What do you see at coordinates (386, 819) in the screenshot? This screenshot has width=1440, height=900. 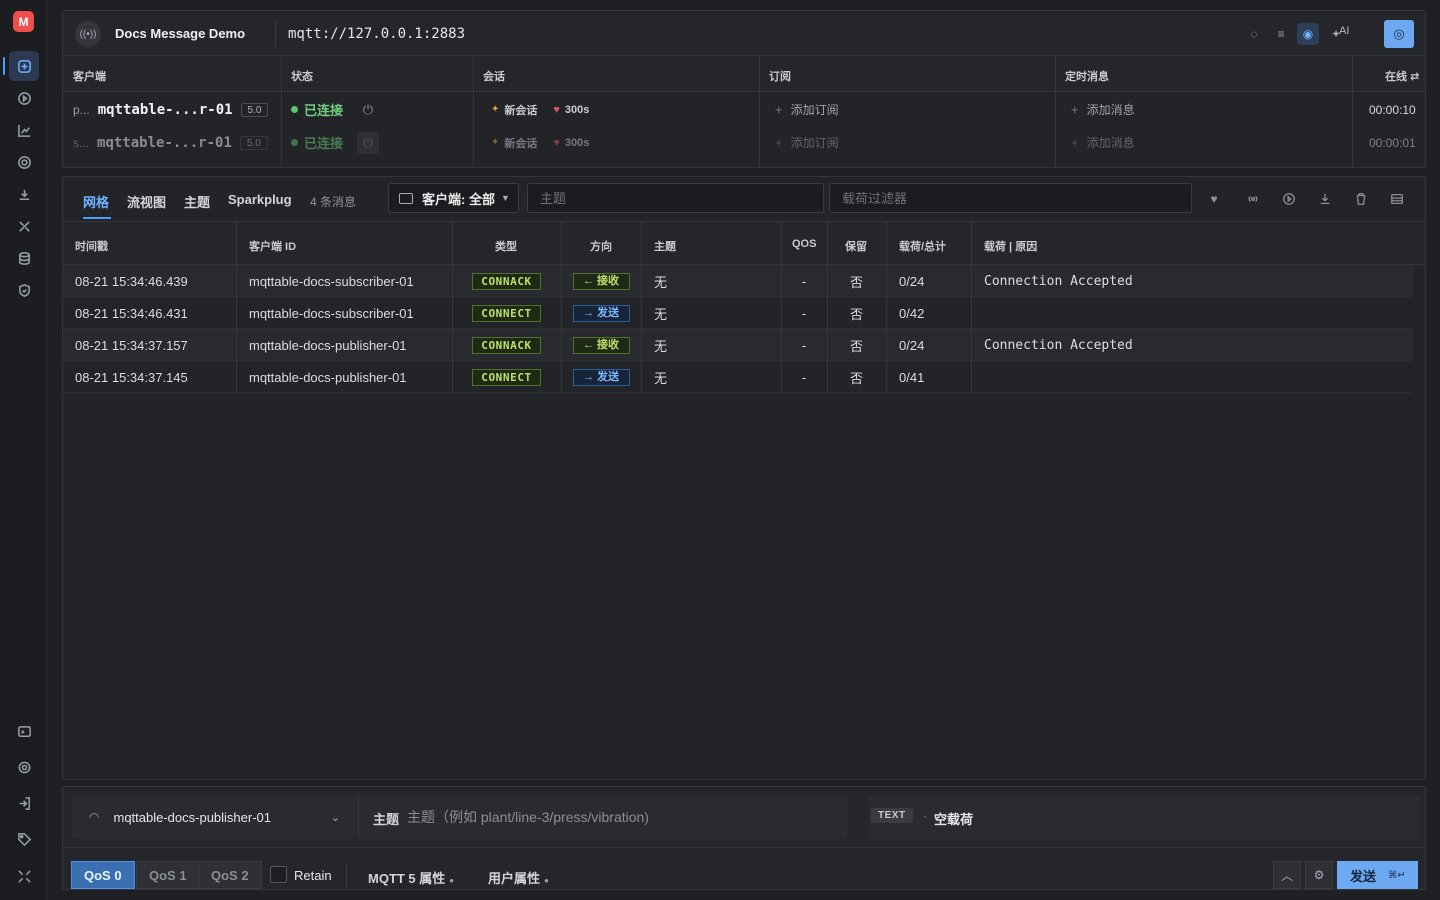 I see `topic-label: 主题` at bounding box center [386, 819].